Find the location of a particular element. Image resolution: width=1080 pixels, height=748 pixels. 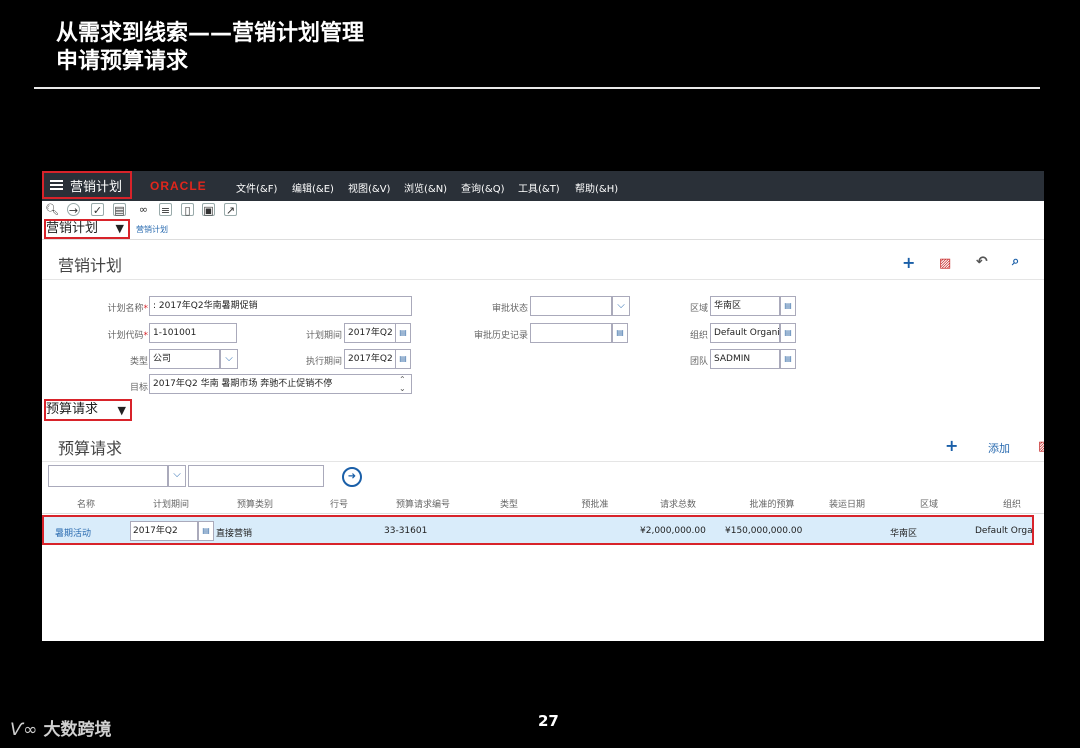

row-plan-period-field: 2017年Q2 is located at coordinates (164, 531).